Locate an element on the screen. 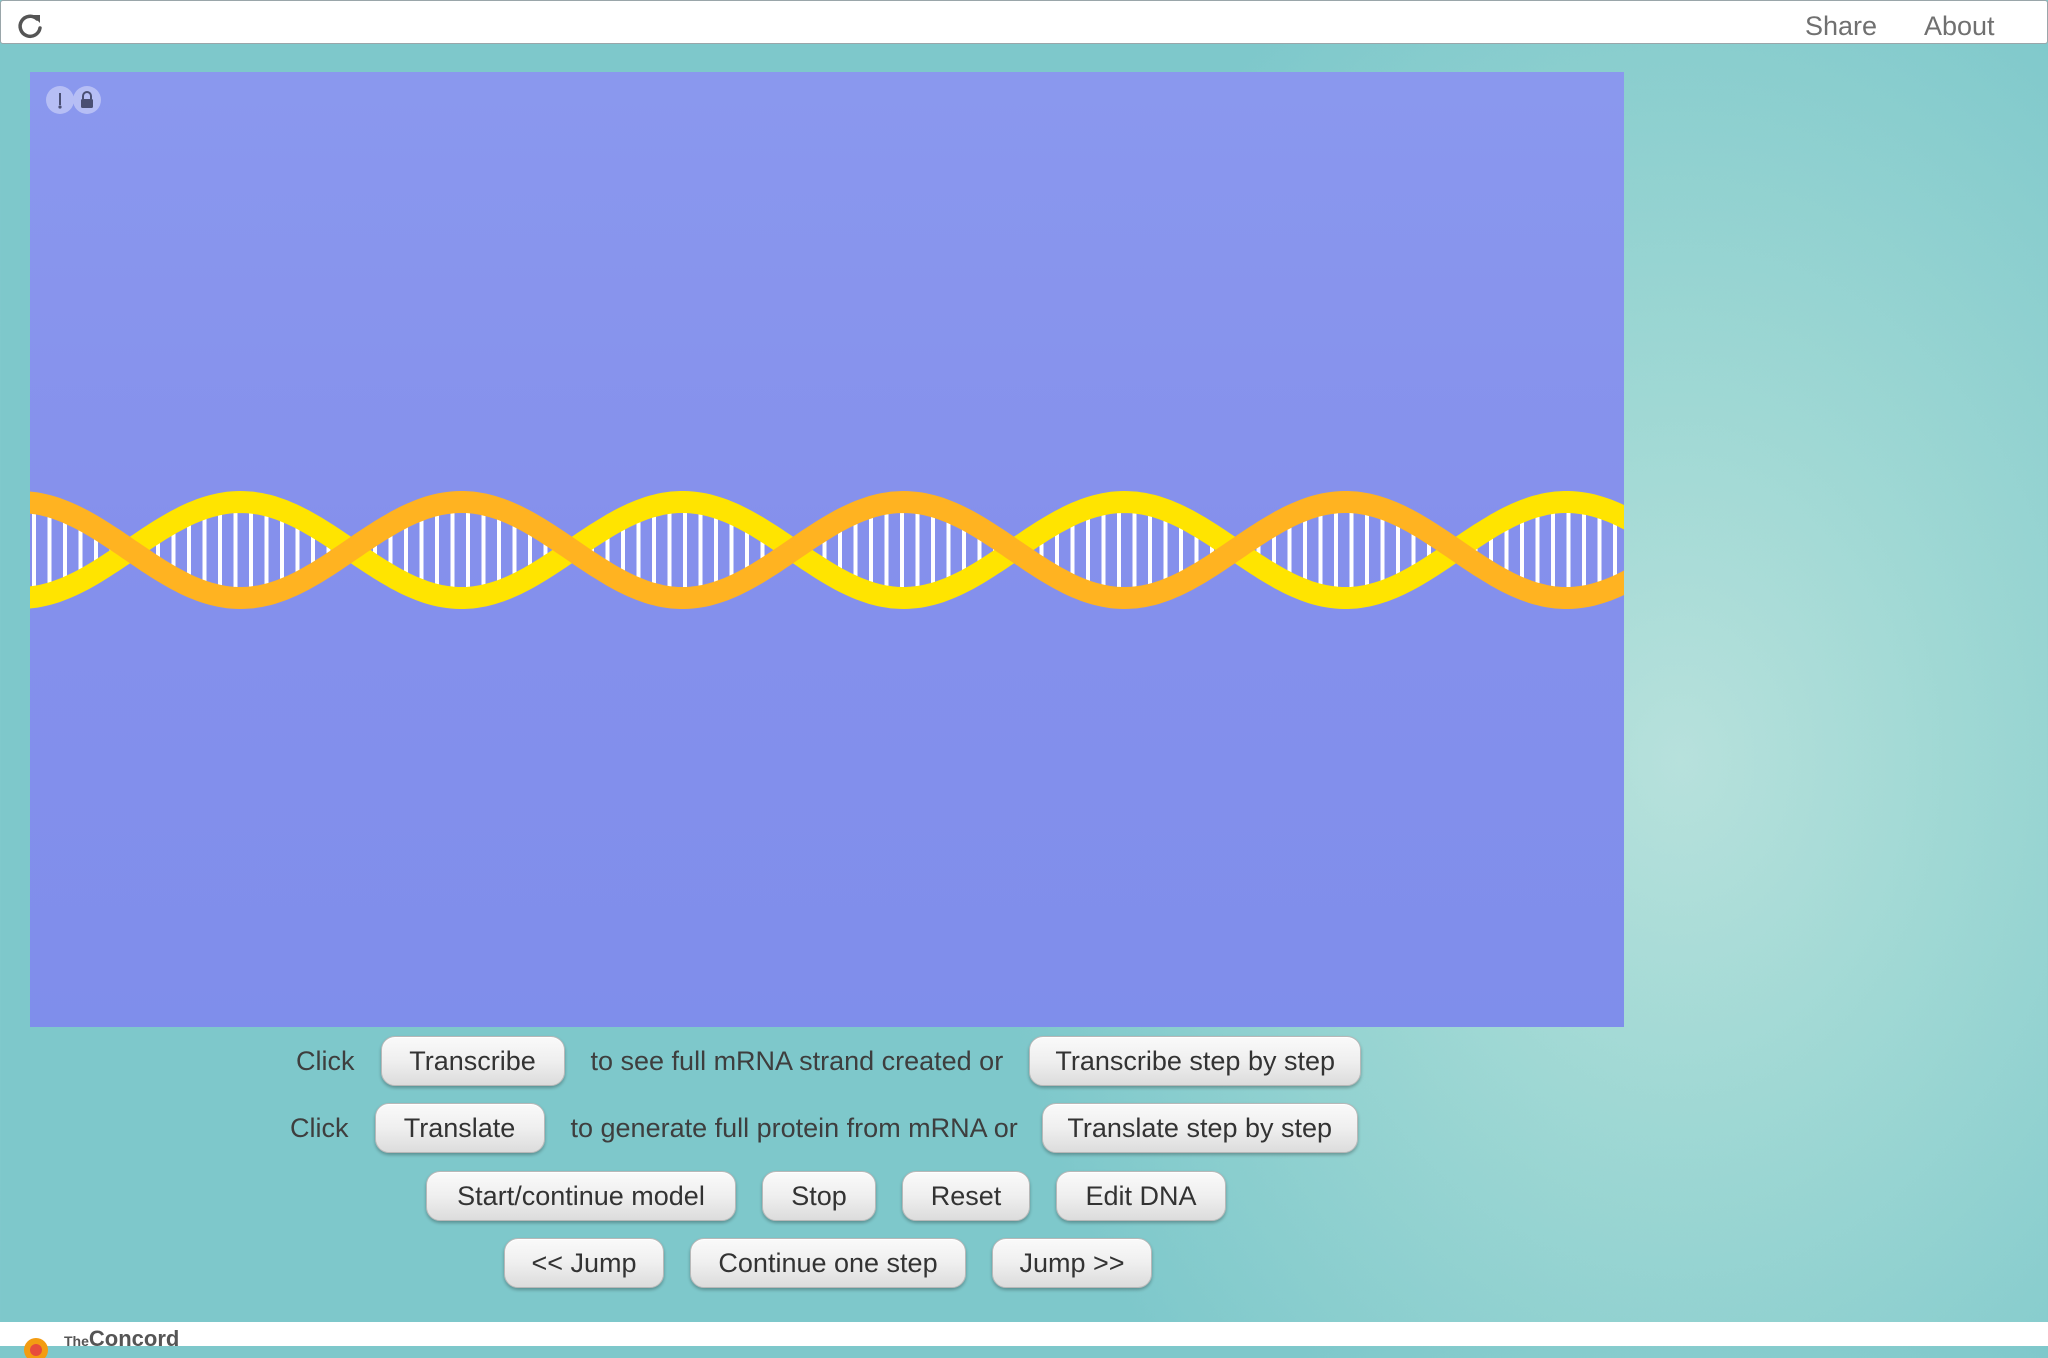 This screenshot has width=2048, height=1358. navigation-row: << Jump Continue one step Jump >> is located at coordinates (828, 1263).